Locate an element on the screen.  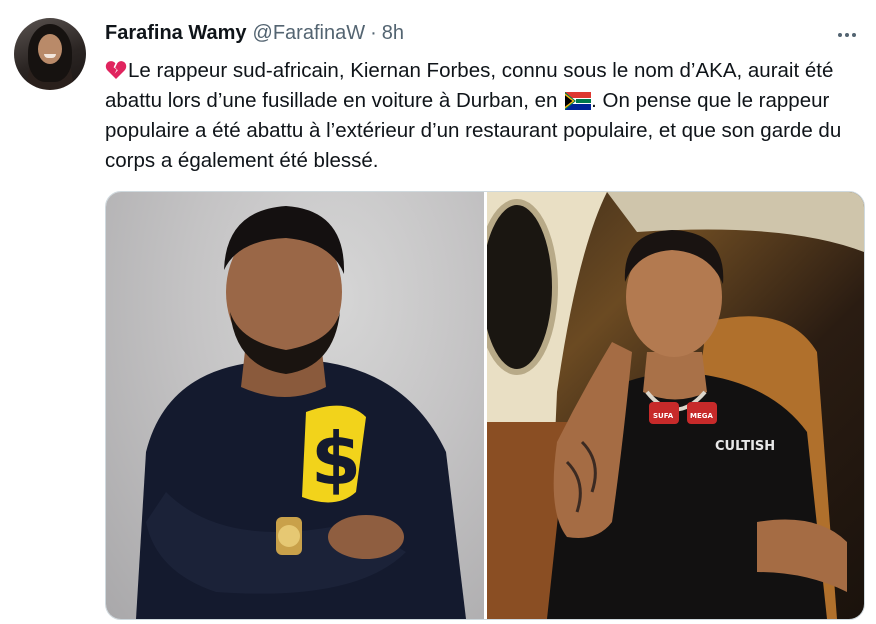
more-horizontal-icon is located at coordinates (840, 35).